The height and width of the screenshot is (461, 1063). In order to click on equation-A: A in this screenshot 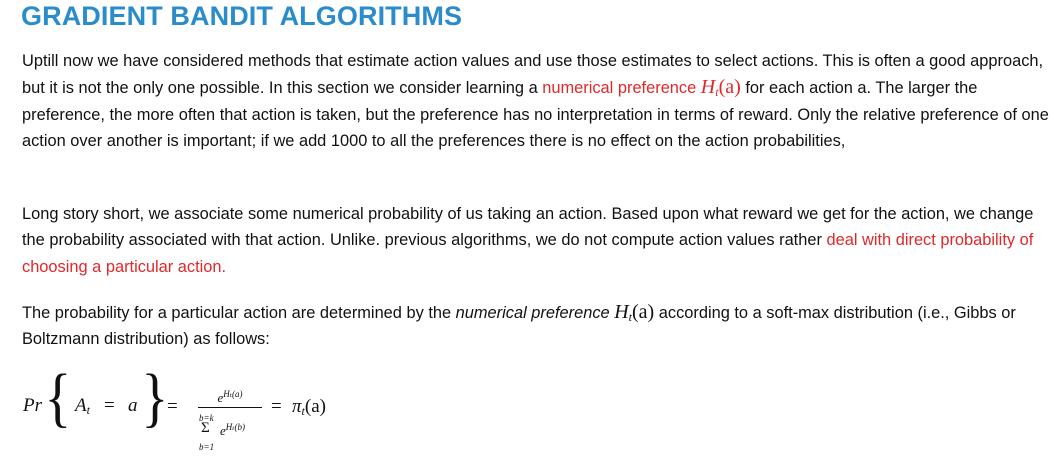, I will do `click(81, 405)`.